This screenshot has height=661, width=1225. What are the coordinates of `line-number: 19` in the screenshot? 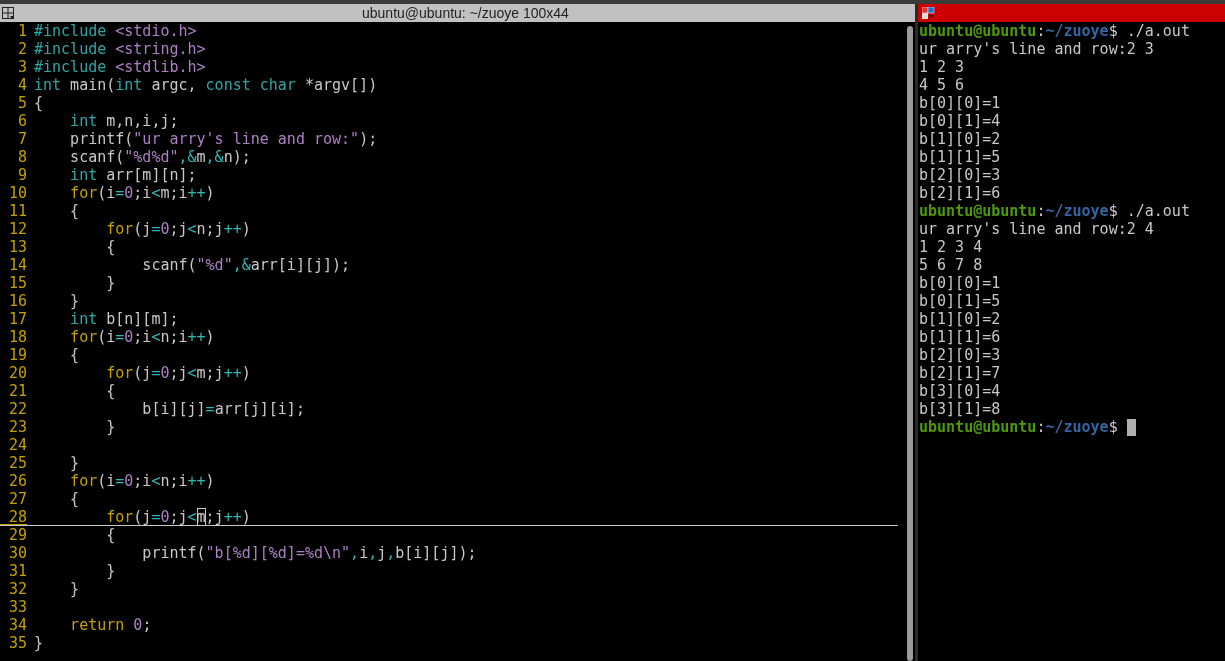 It's located at (17, 355).